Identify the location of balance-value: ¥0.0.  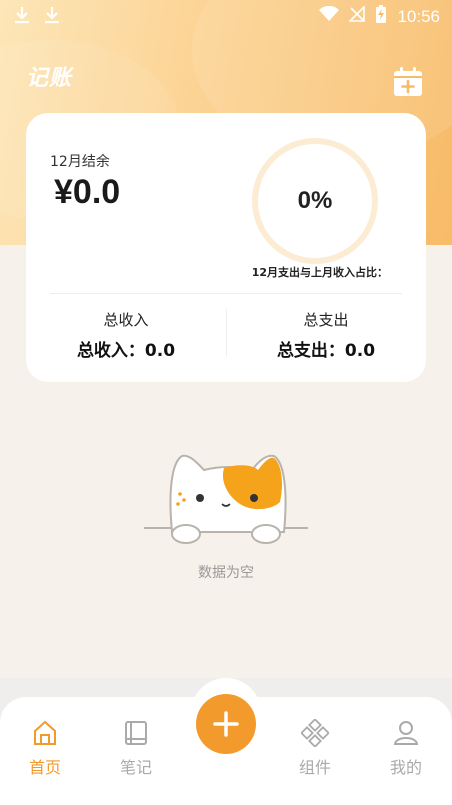
(87, 192).